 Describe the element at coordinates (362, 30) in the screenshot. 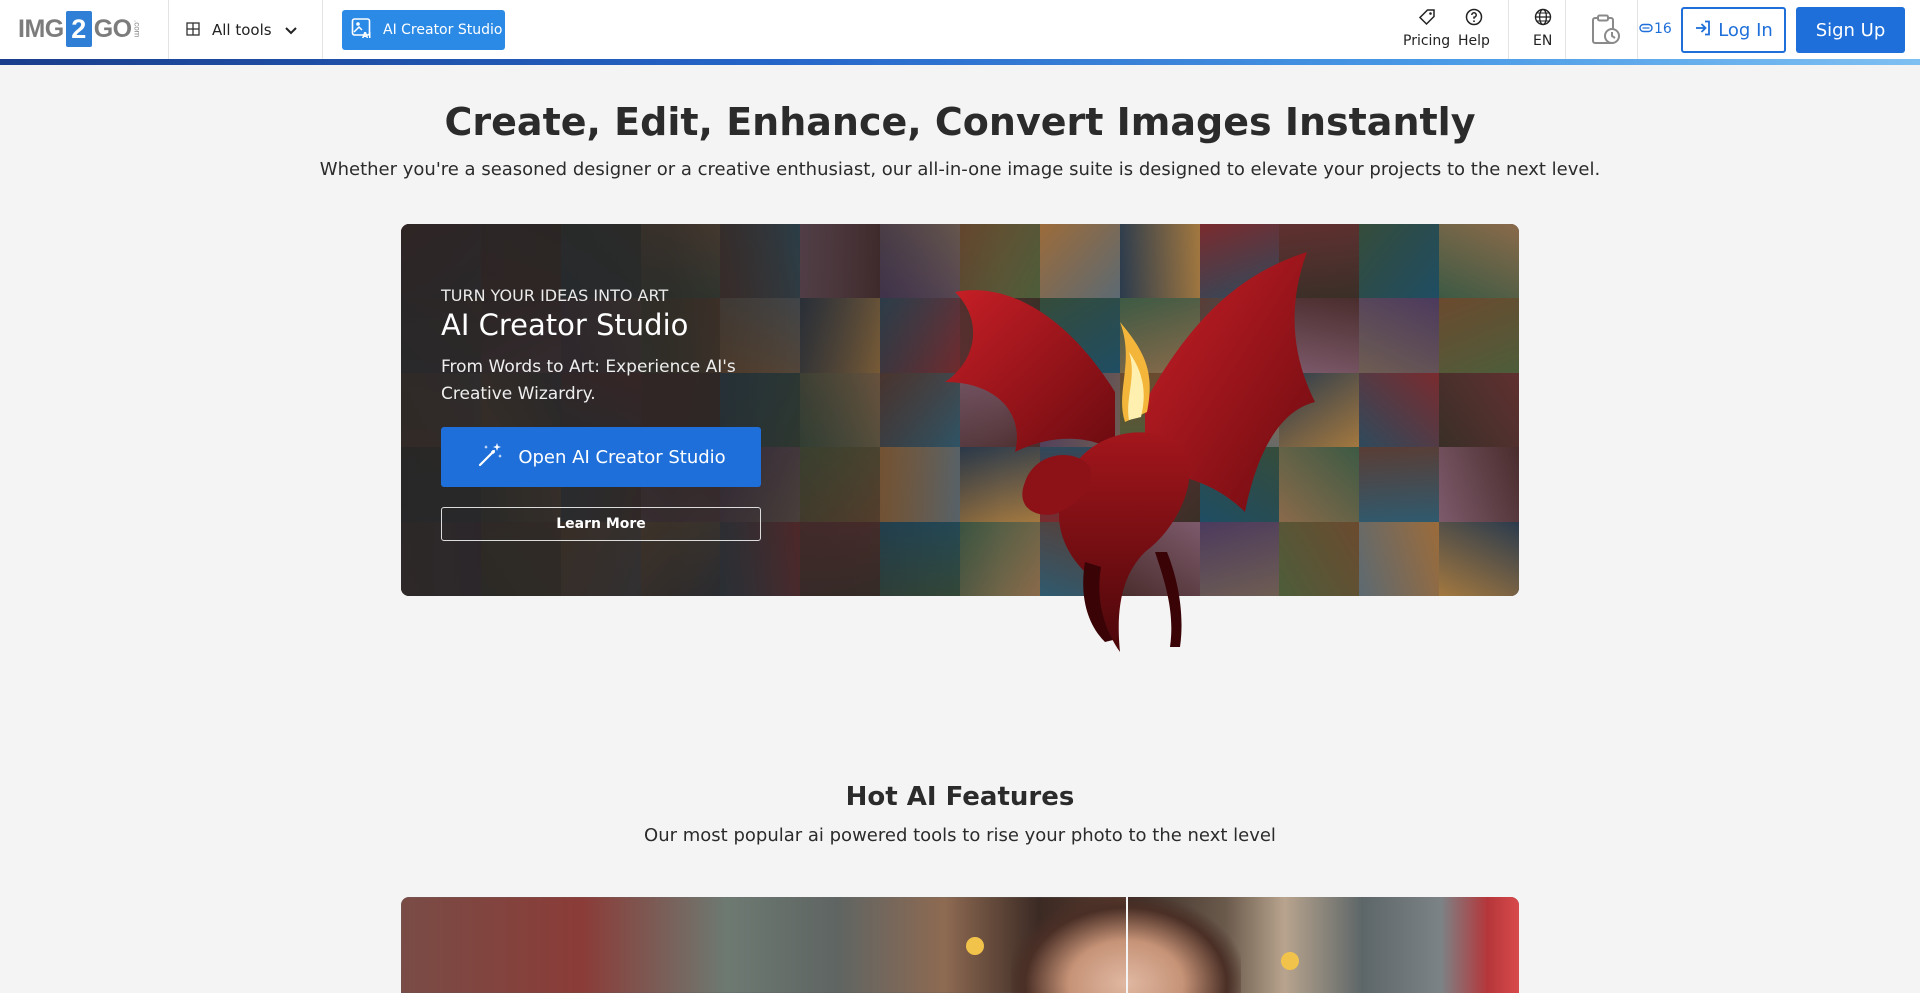

I see `ai-image-icon: AI` at that location.